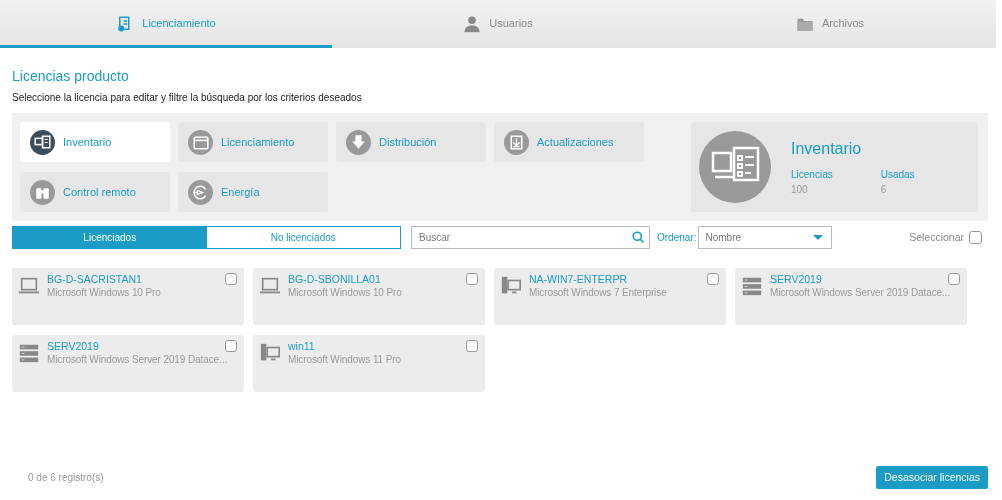  Describe the element at coordinates (897, 175) in the screenshot. I see `stat-label: Usadas` at that location.